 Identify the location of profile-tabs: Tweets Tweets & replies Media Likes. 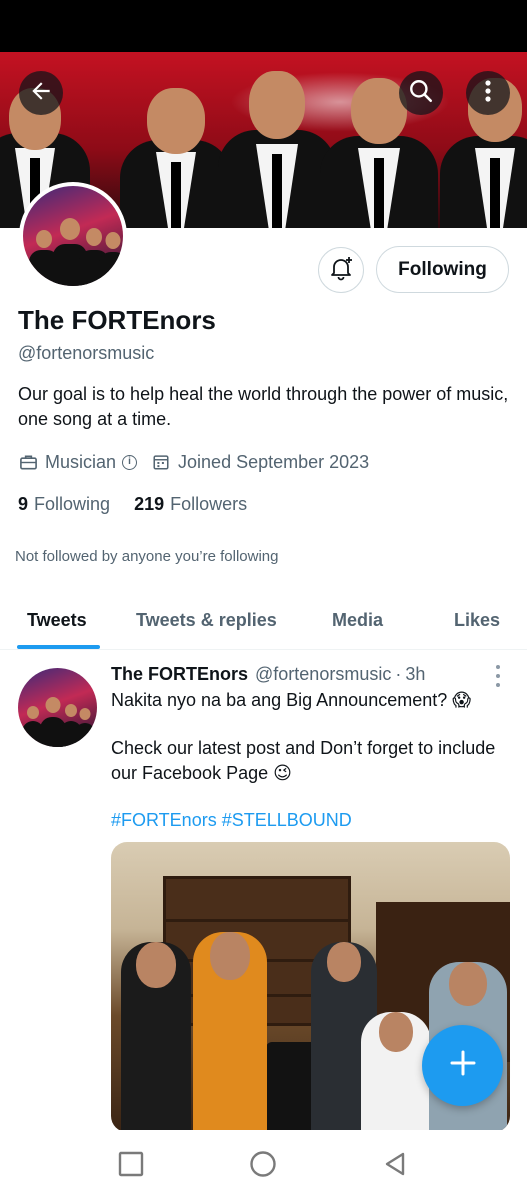
(263, 621).